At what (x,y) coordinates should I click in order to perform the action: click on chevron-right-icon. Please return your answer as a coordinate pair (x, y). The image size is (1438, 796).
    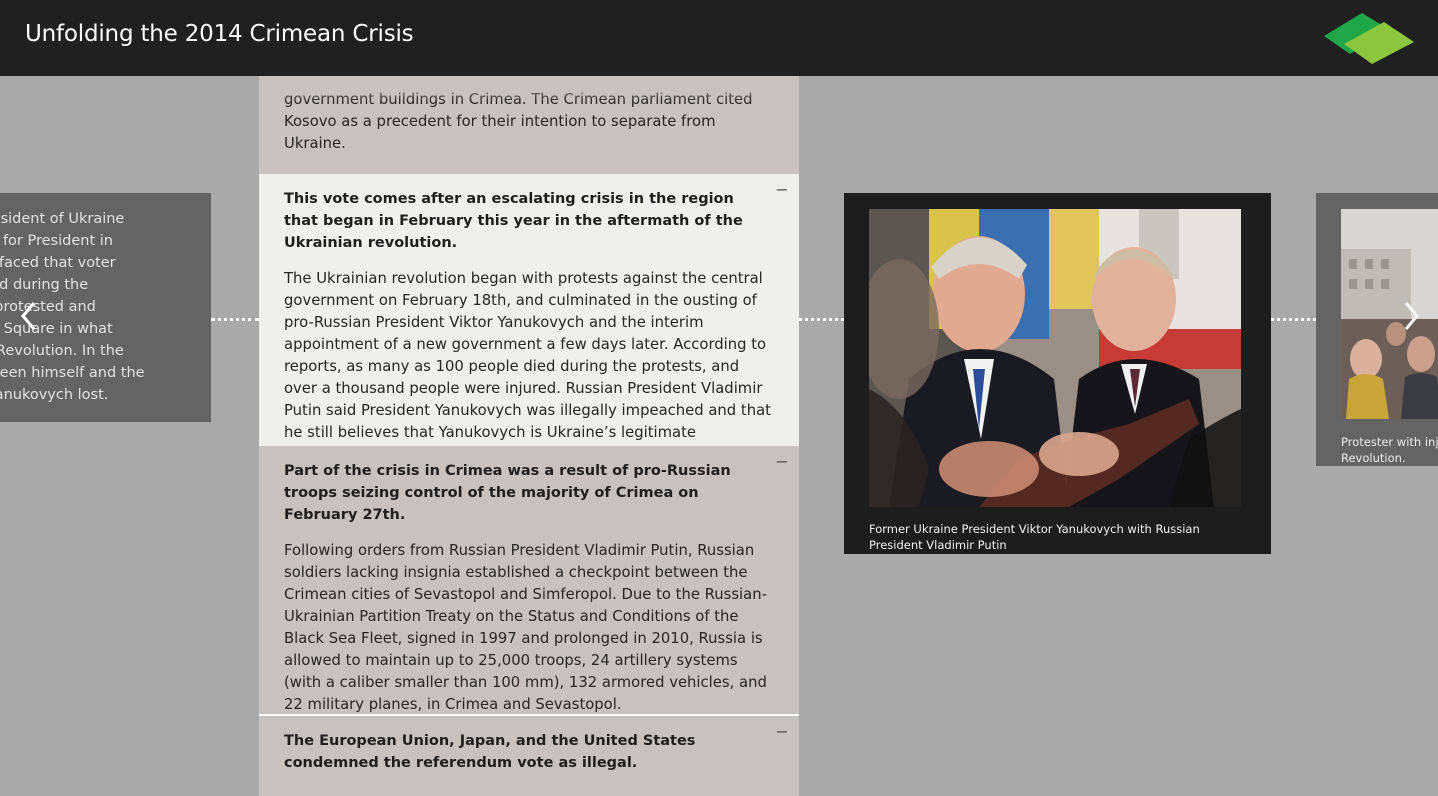
    Looking at the image, I should click on (1411, 316).